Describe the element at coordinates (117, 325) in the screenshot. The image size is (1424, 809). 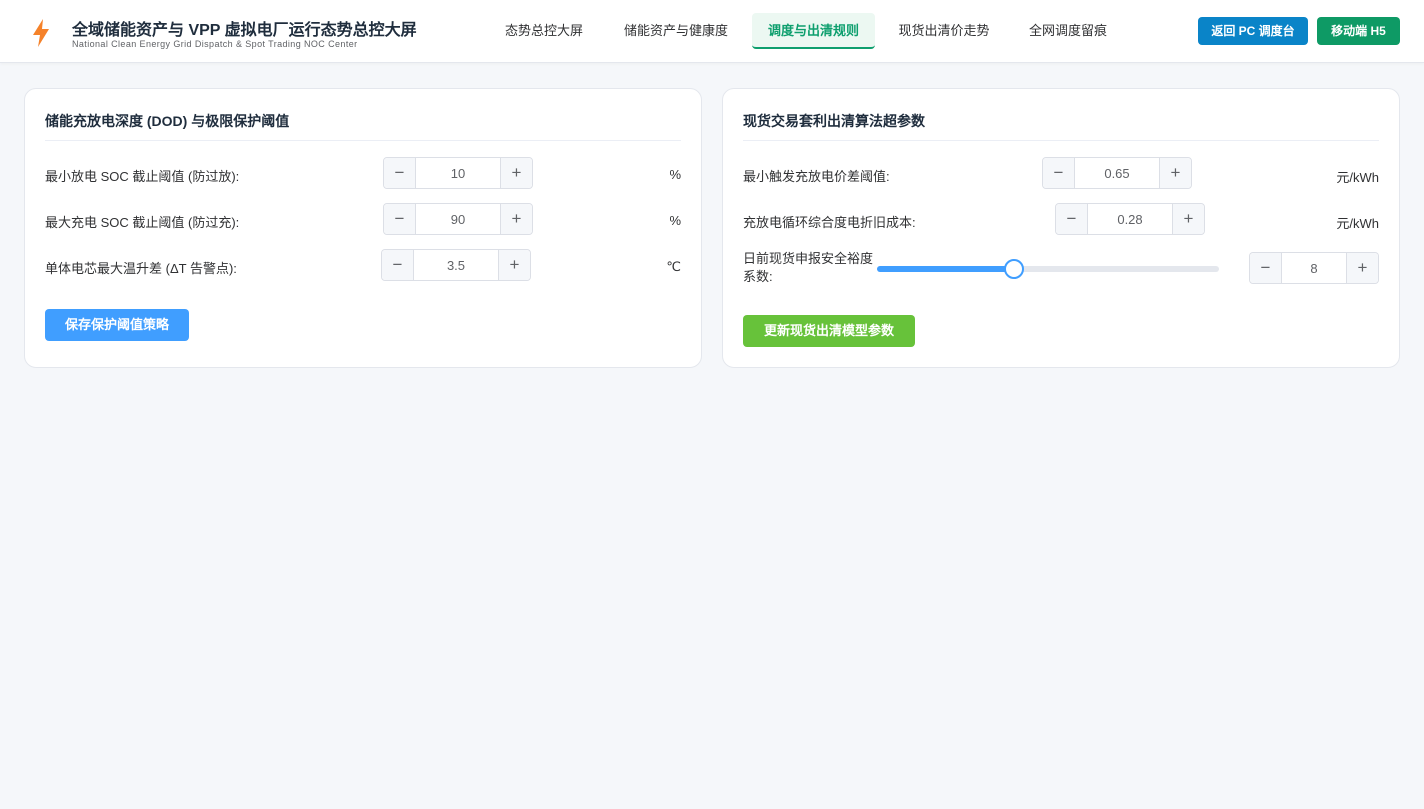
I see `save-threshold-button: 保存保护阈值策略` at that location.